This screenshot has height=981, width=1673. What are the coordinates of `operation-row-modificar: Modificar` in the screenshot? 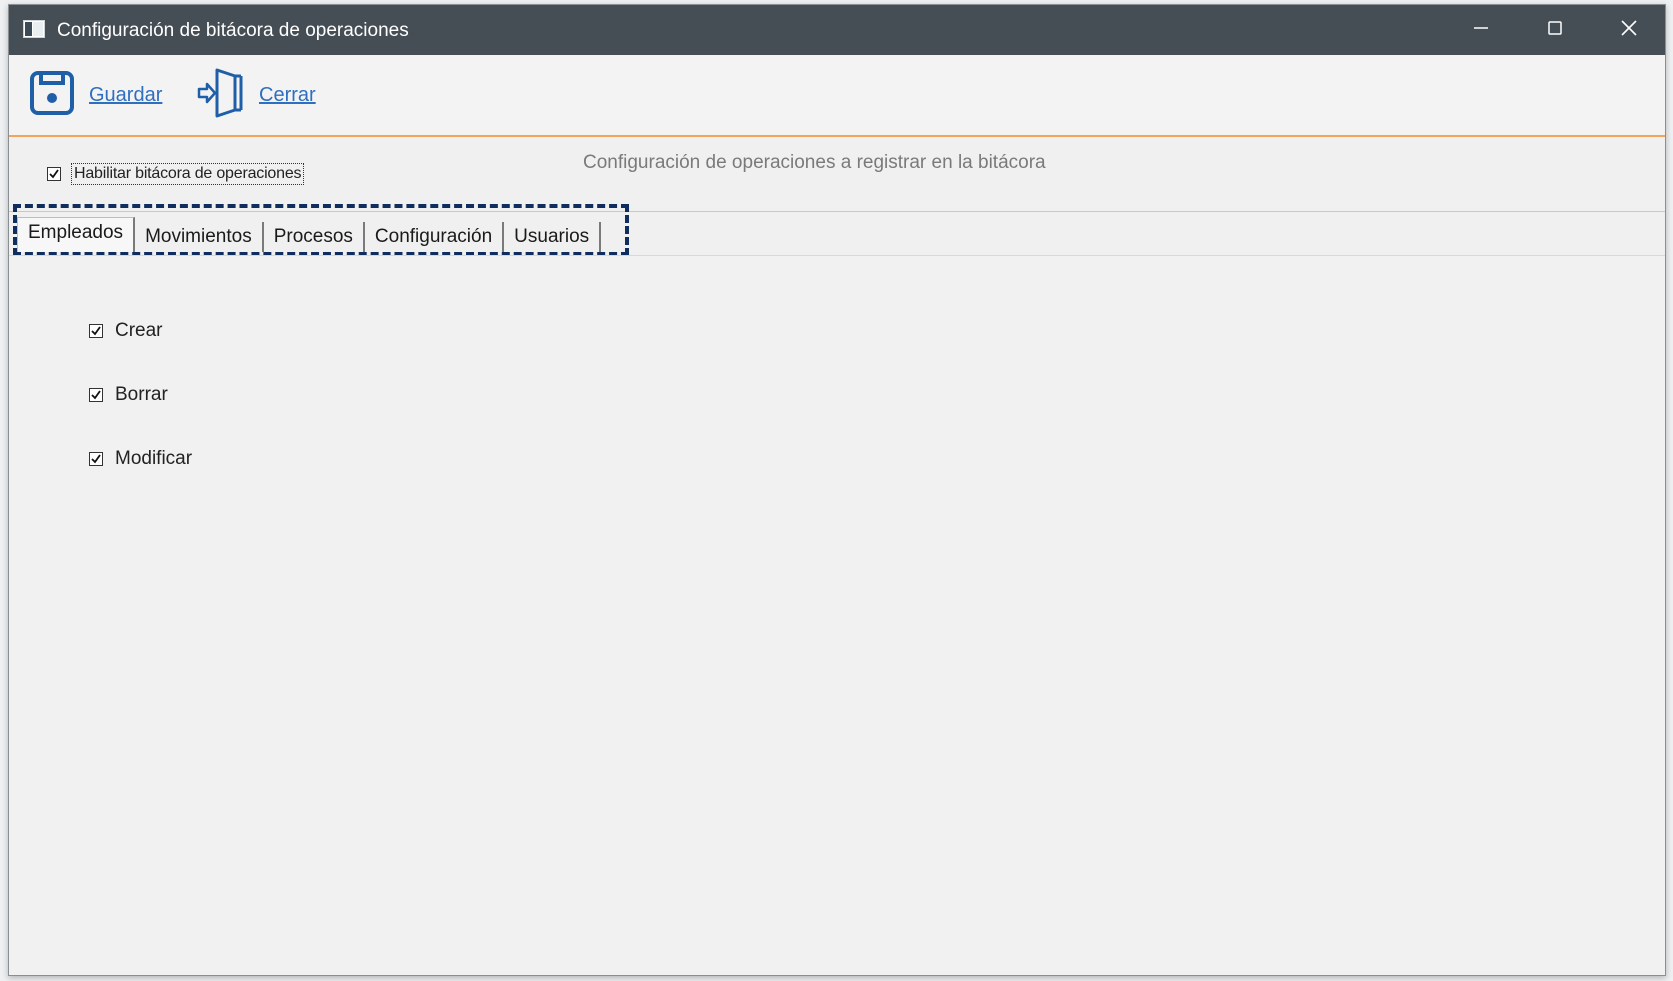 It's located at (140, 459).